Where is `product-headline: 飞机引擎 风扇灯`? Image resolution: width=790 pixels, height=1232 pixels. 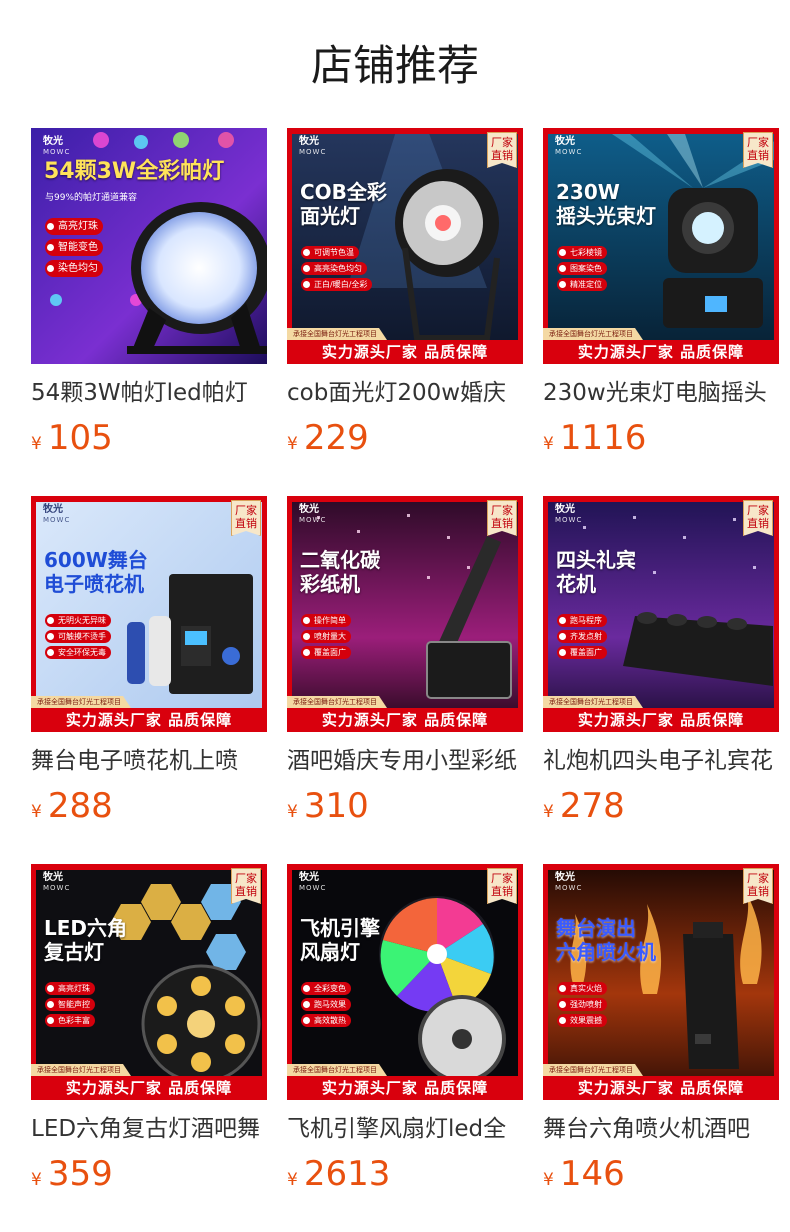
product-headline: 飞机引擎 风扇灯 is located at coordinates (340, 940).